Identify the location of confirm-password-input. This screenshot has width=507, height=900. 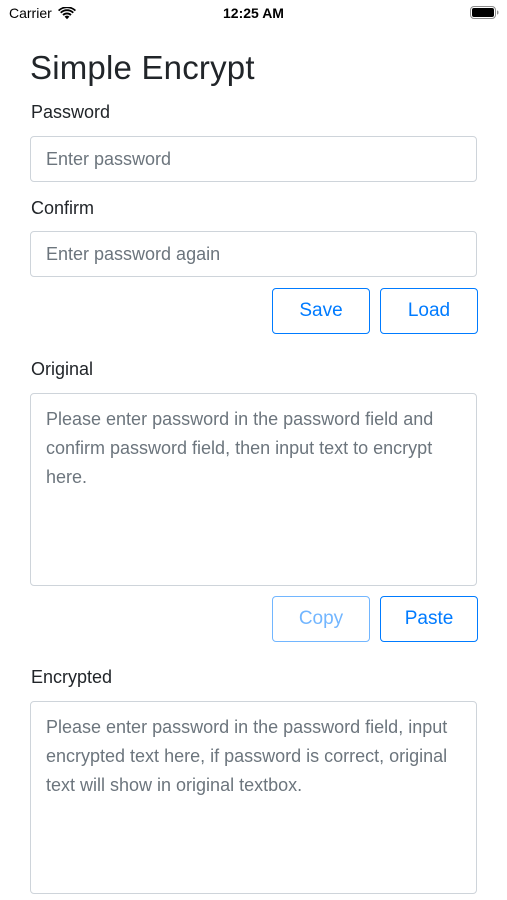
(253, 254).